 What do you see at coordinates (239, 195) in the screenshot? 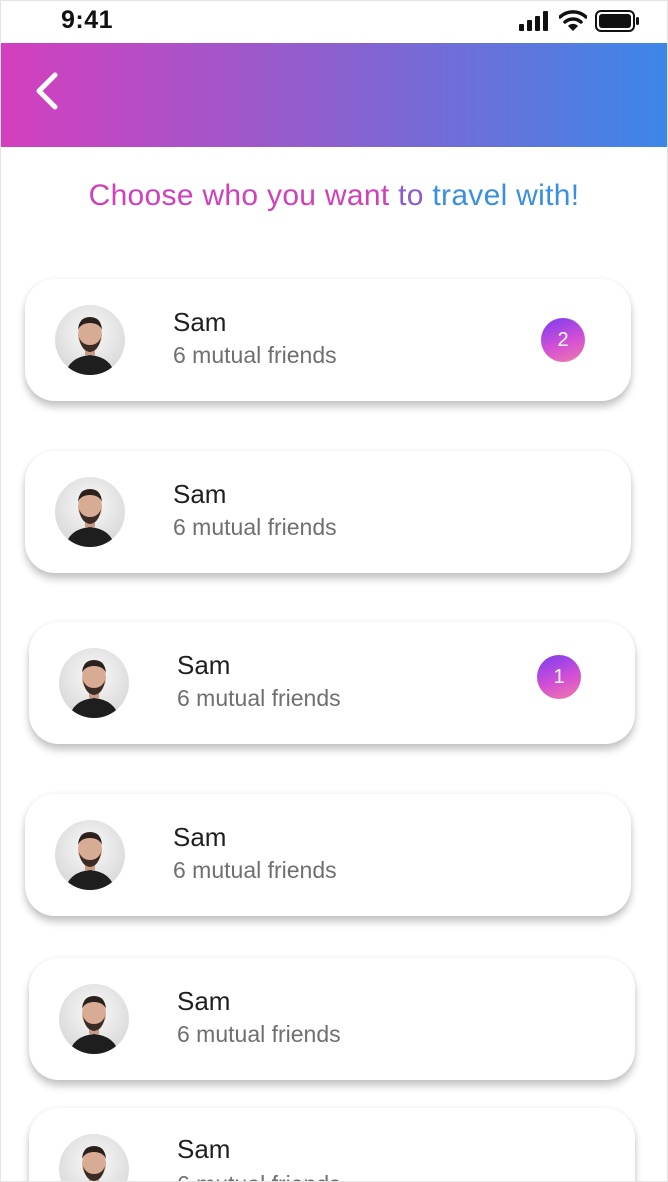
I see `title-part-1: Choose who you want` at bounding box center [239, 195].